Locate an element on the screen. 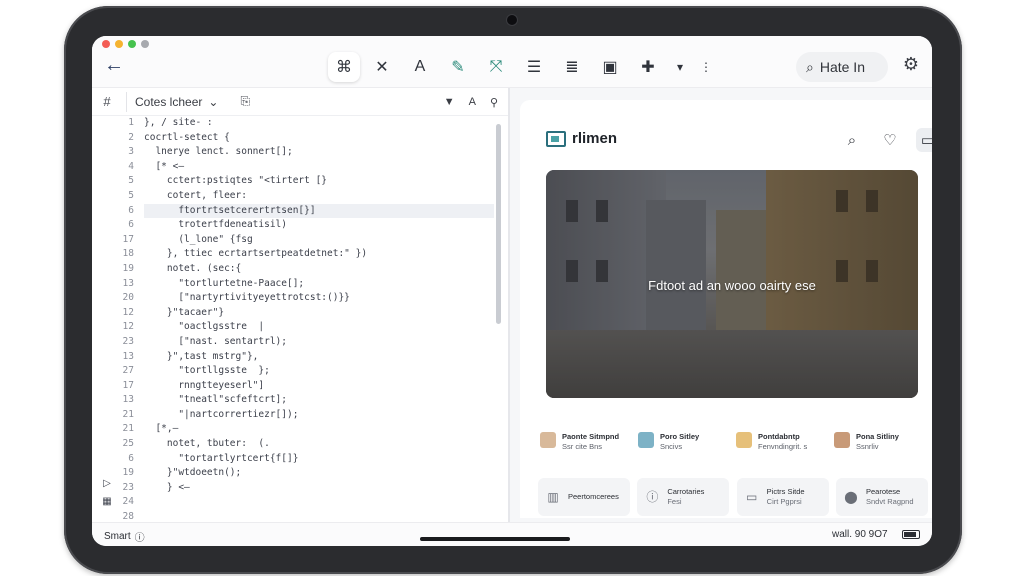 Image resolution: width=1024 pixels, height=576 pixels. search-label: Hate In is located at coordinates (842, 67).